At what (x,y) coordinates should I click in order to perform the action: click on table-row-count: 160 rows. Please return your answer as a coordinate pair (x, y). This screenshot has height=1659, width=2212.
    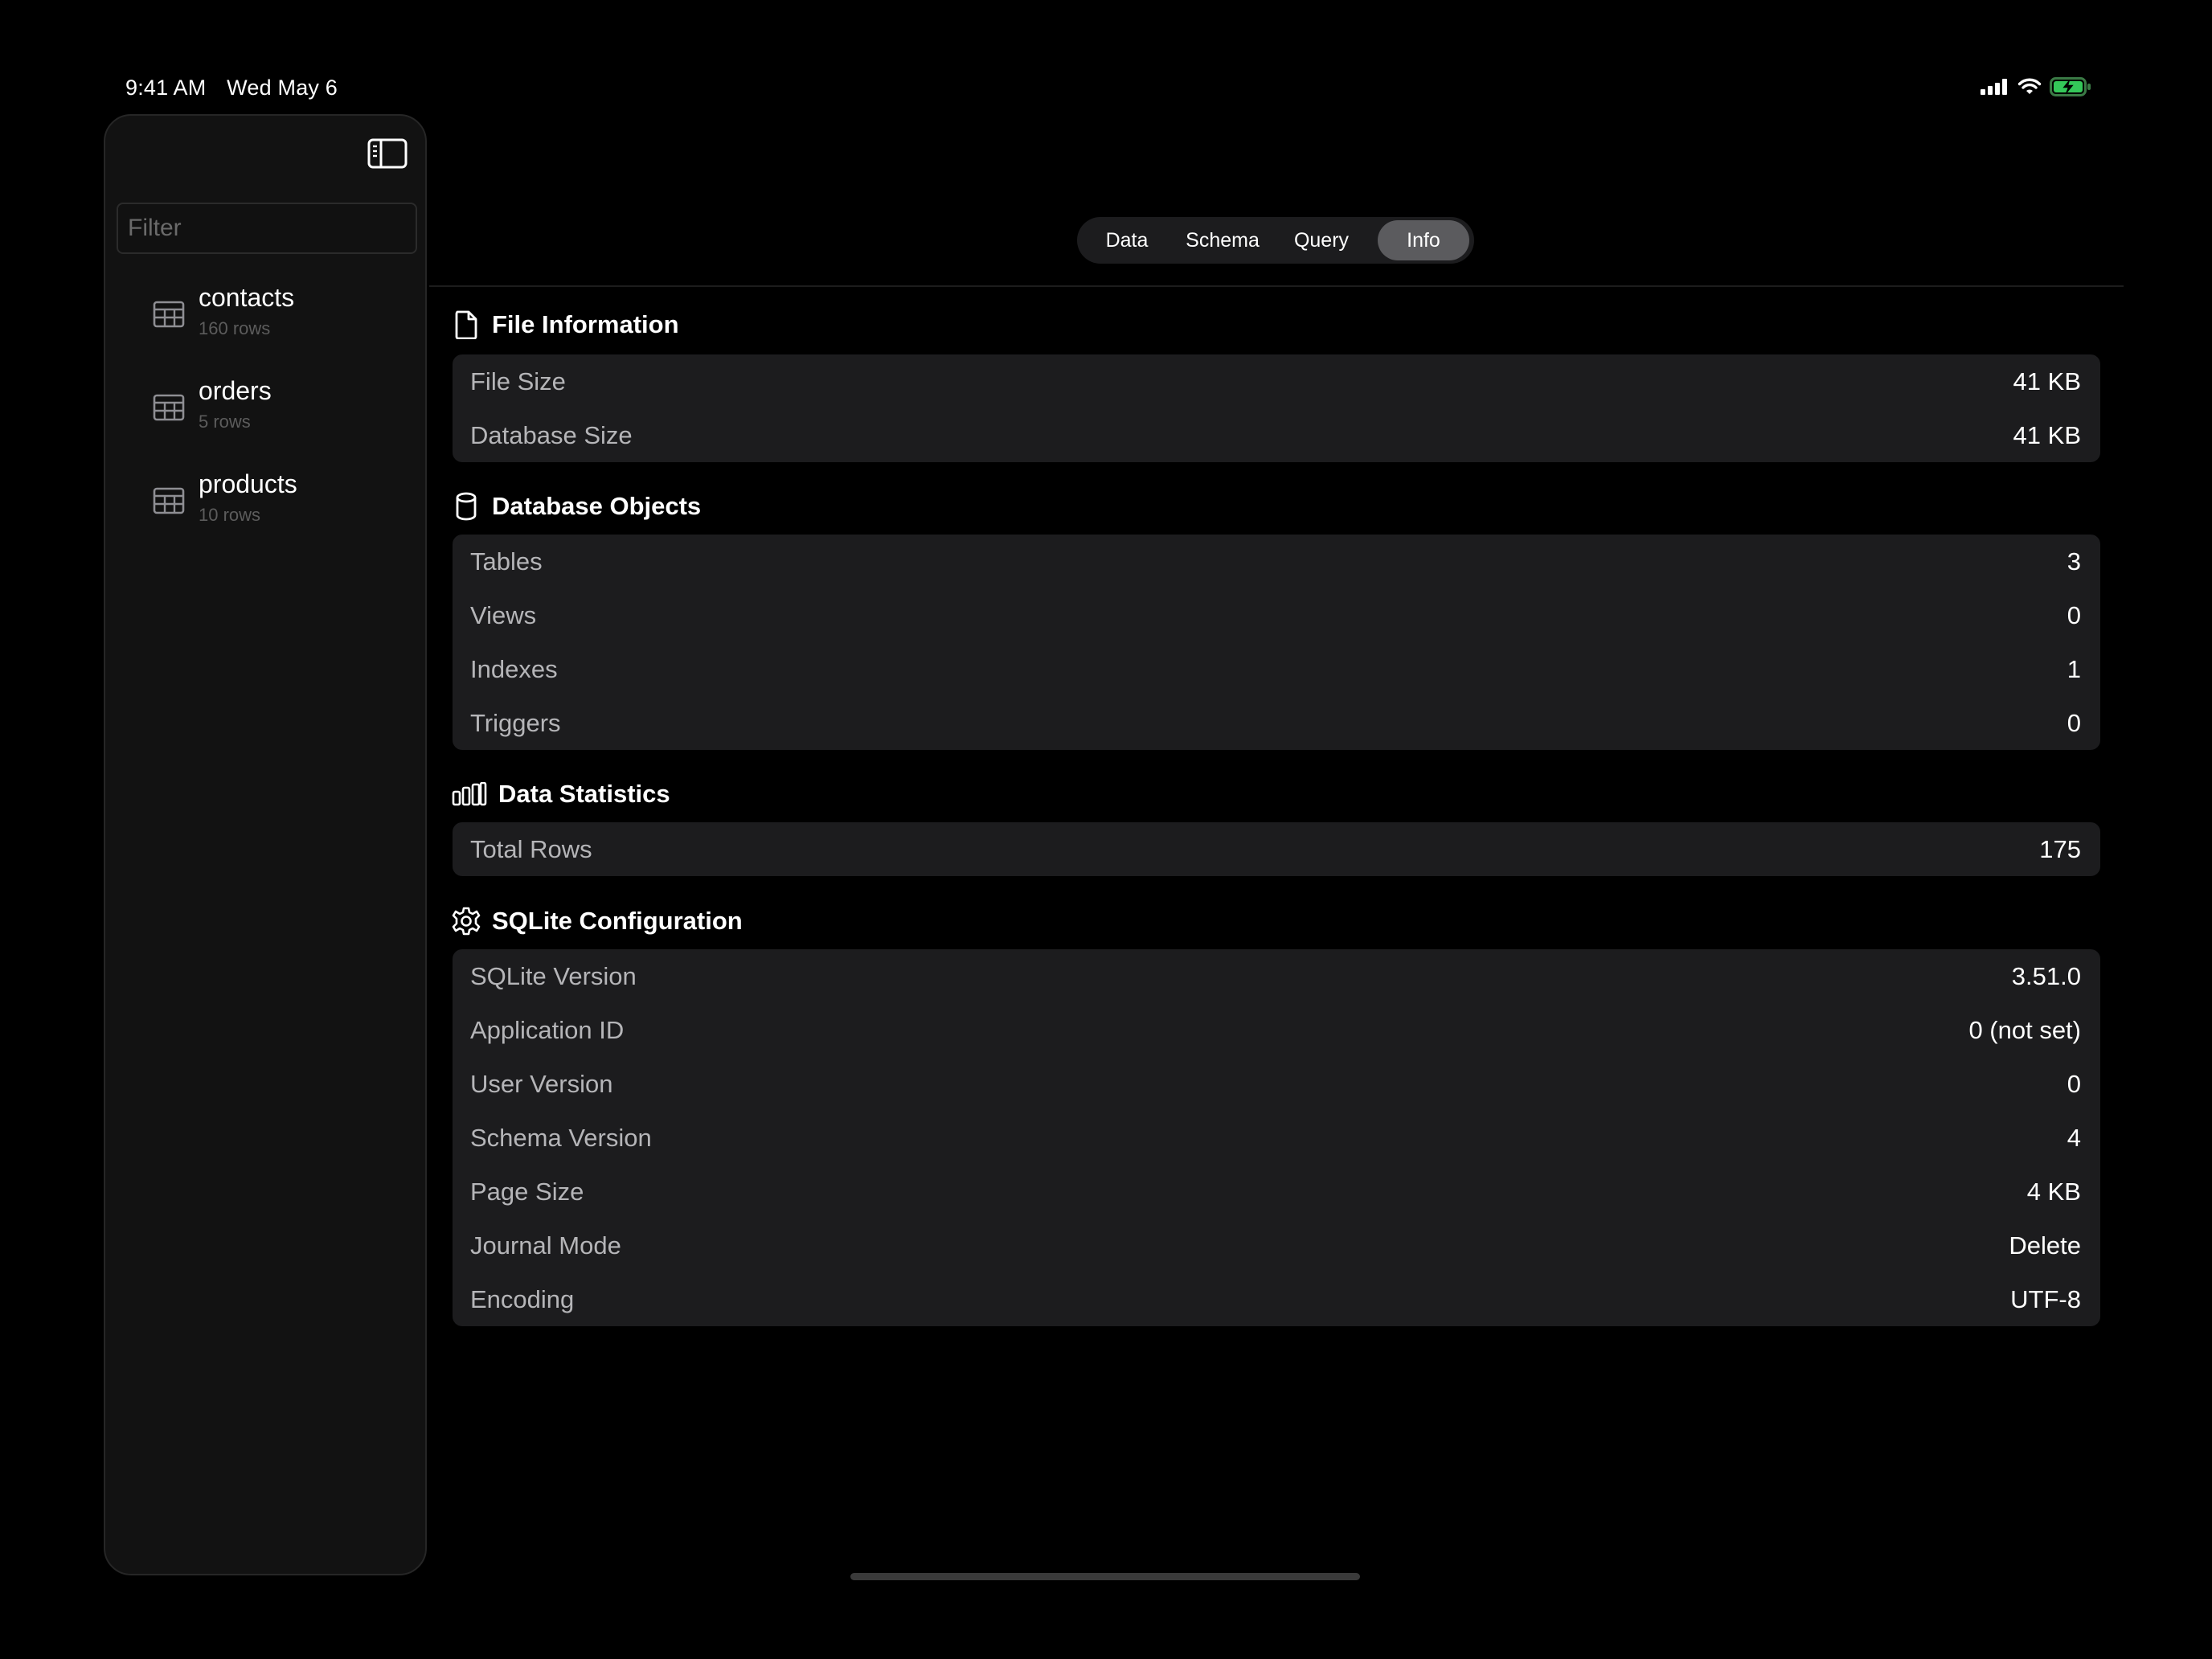
    Looking at the image, I should click on (235, 328).